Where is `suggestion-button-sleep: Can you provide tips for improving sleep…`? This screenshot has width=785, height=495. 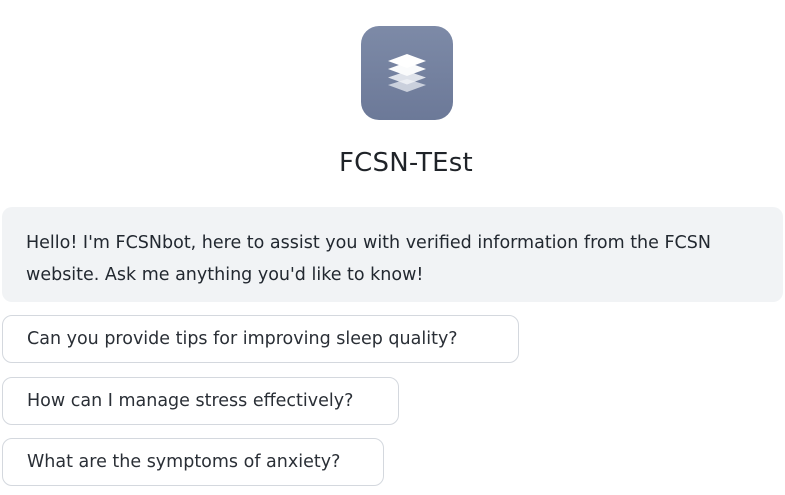 suggestion-button-sleep: Can you provide tips for improving sleep… is located at coordinates (260, 339).